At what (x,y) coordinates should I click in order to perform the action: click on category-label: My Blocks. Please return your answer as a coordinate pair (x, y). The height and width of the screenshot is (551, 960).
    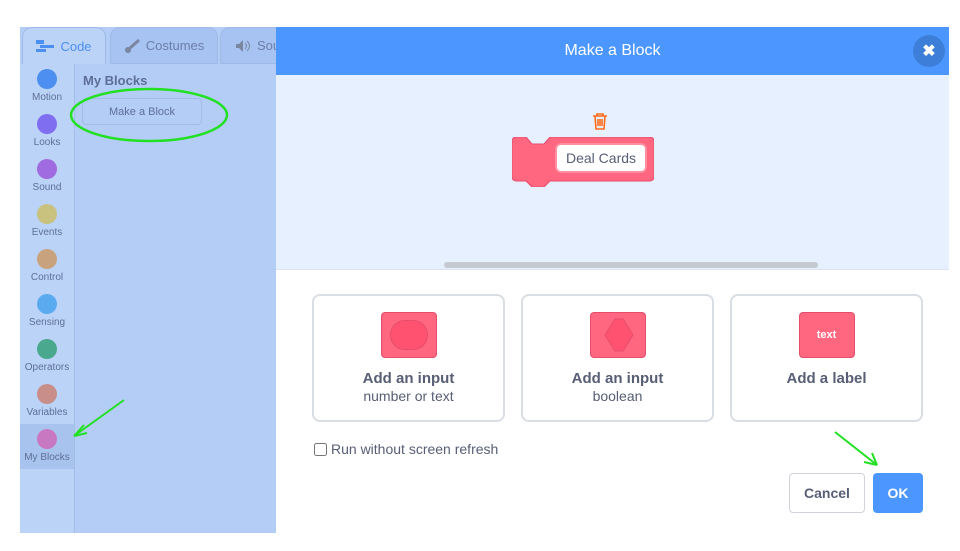
    Looking at the image, I should click on (47, 457).